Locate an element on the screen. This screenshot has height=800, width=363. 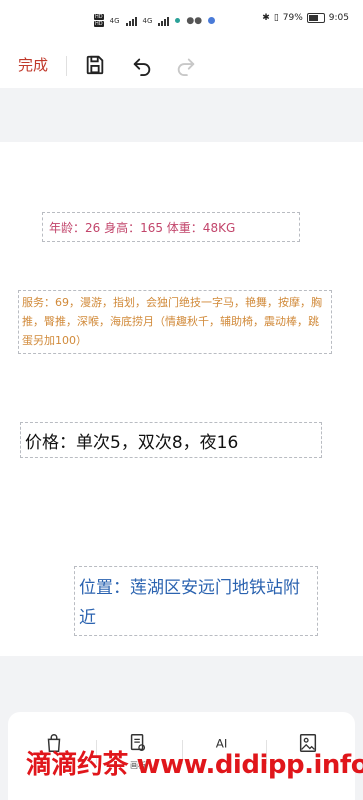
battery-icon is located at coordinates (315, 18).